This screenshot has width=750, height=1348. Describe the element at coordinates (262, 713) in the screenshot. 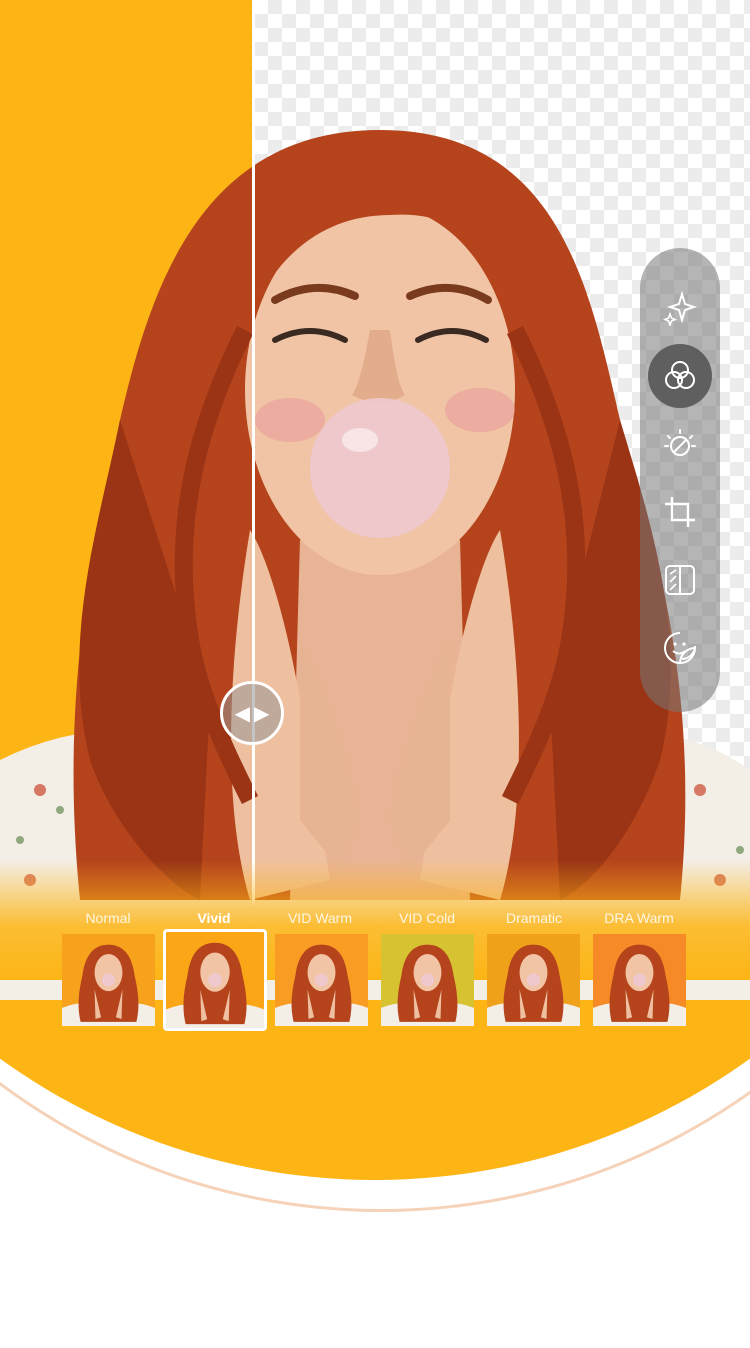

I see `right-arrow-icon: ▶` at that location.